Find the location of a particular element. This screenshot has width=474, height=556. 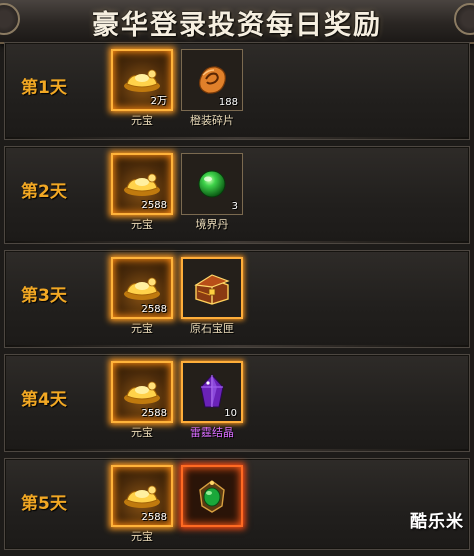

item-count: 3 is located at coordinates (234, 206).